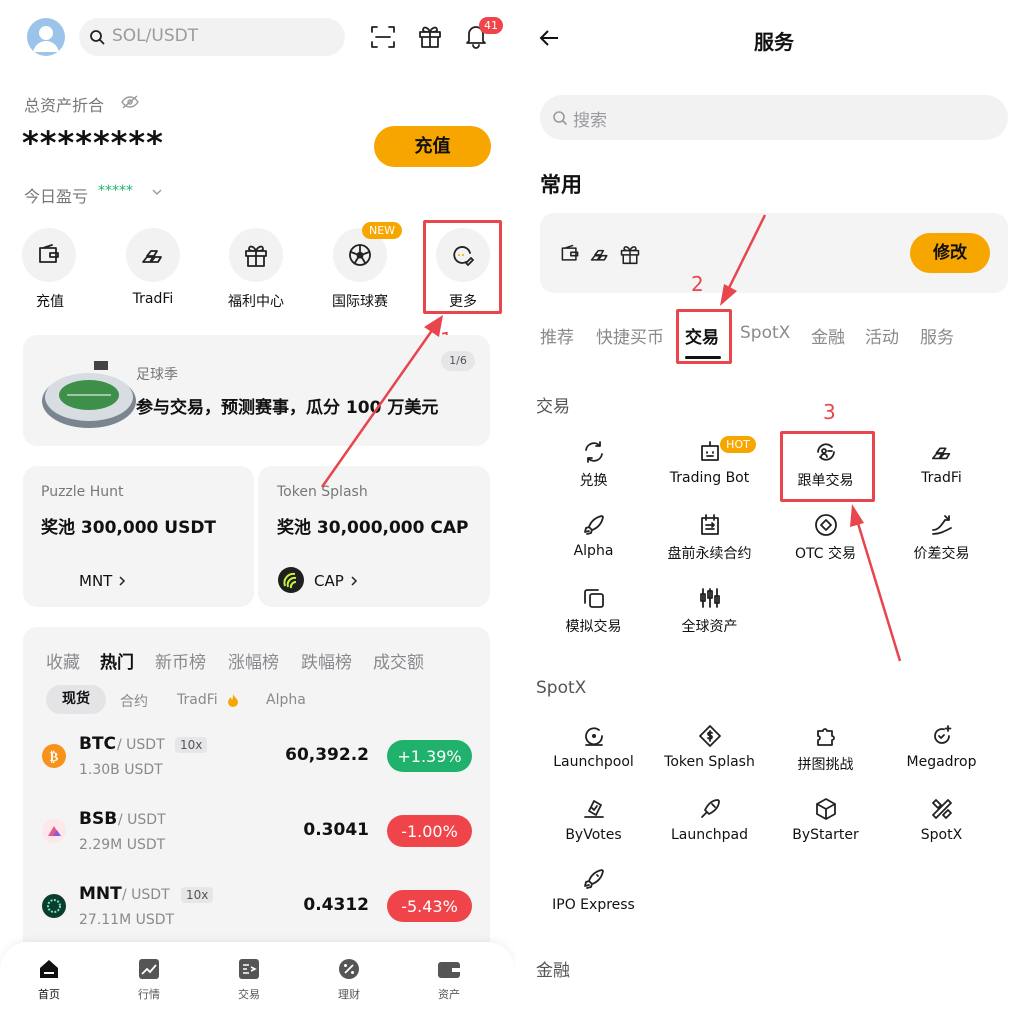  Describe the element at coordinates (286, 700) in the screenshot. I see `subtab-alpha: Alpha` at that location.